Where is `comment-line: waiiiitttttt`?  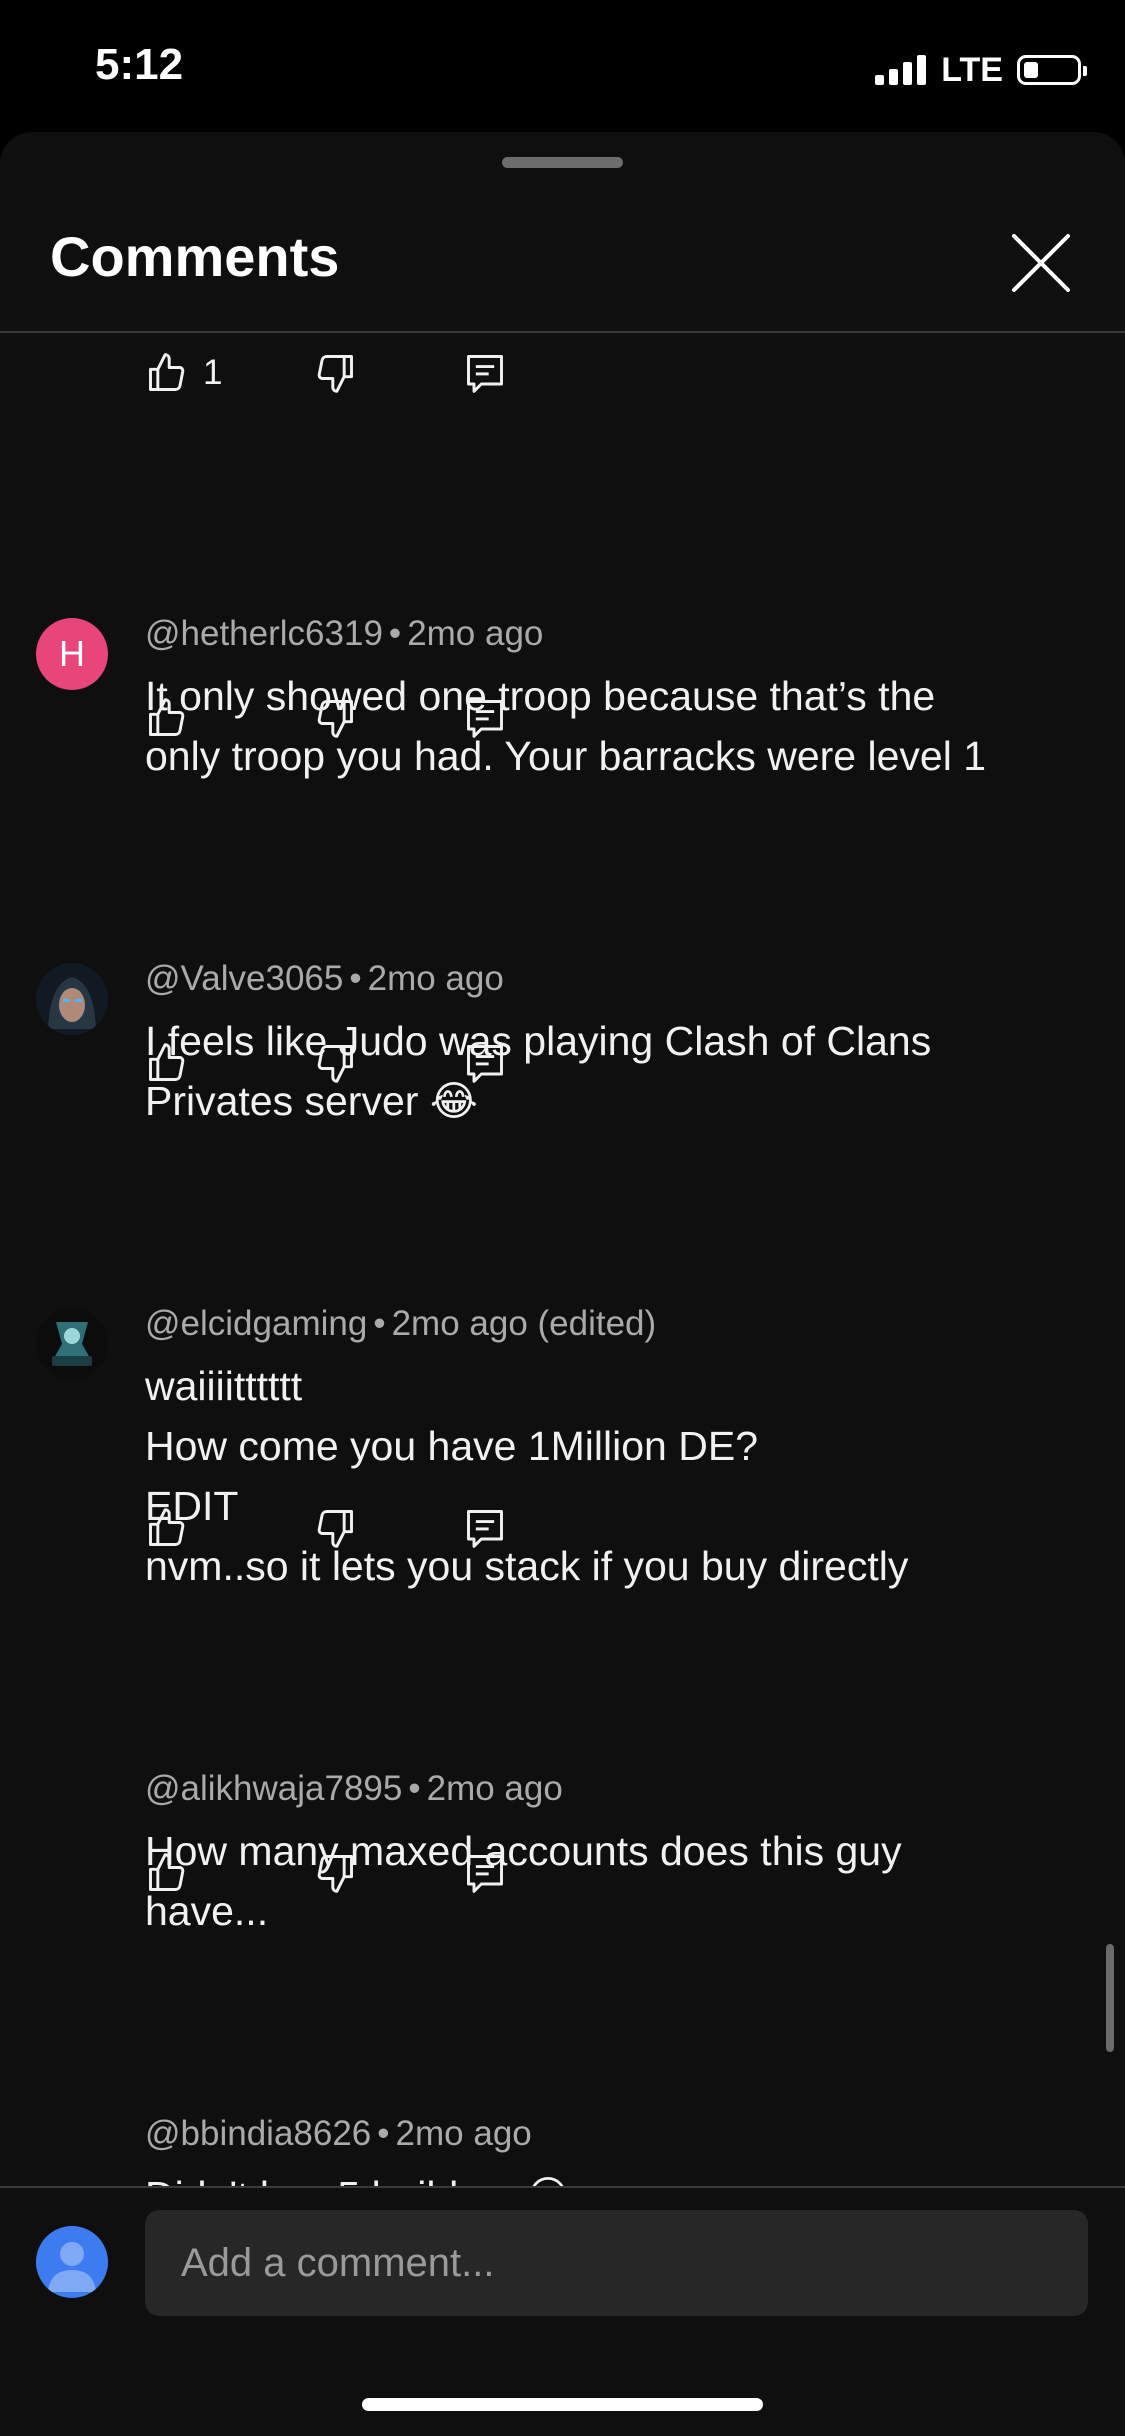 comment-line: waiiiitttttt is located at coordinates (224, 1386).